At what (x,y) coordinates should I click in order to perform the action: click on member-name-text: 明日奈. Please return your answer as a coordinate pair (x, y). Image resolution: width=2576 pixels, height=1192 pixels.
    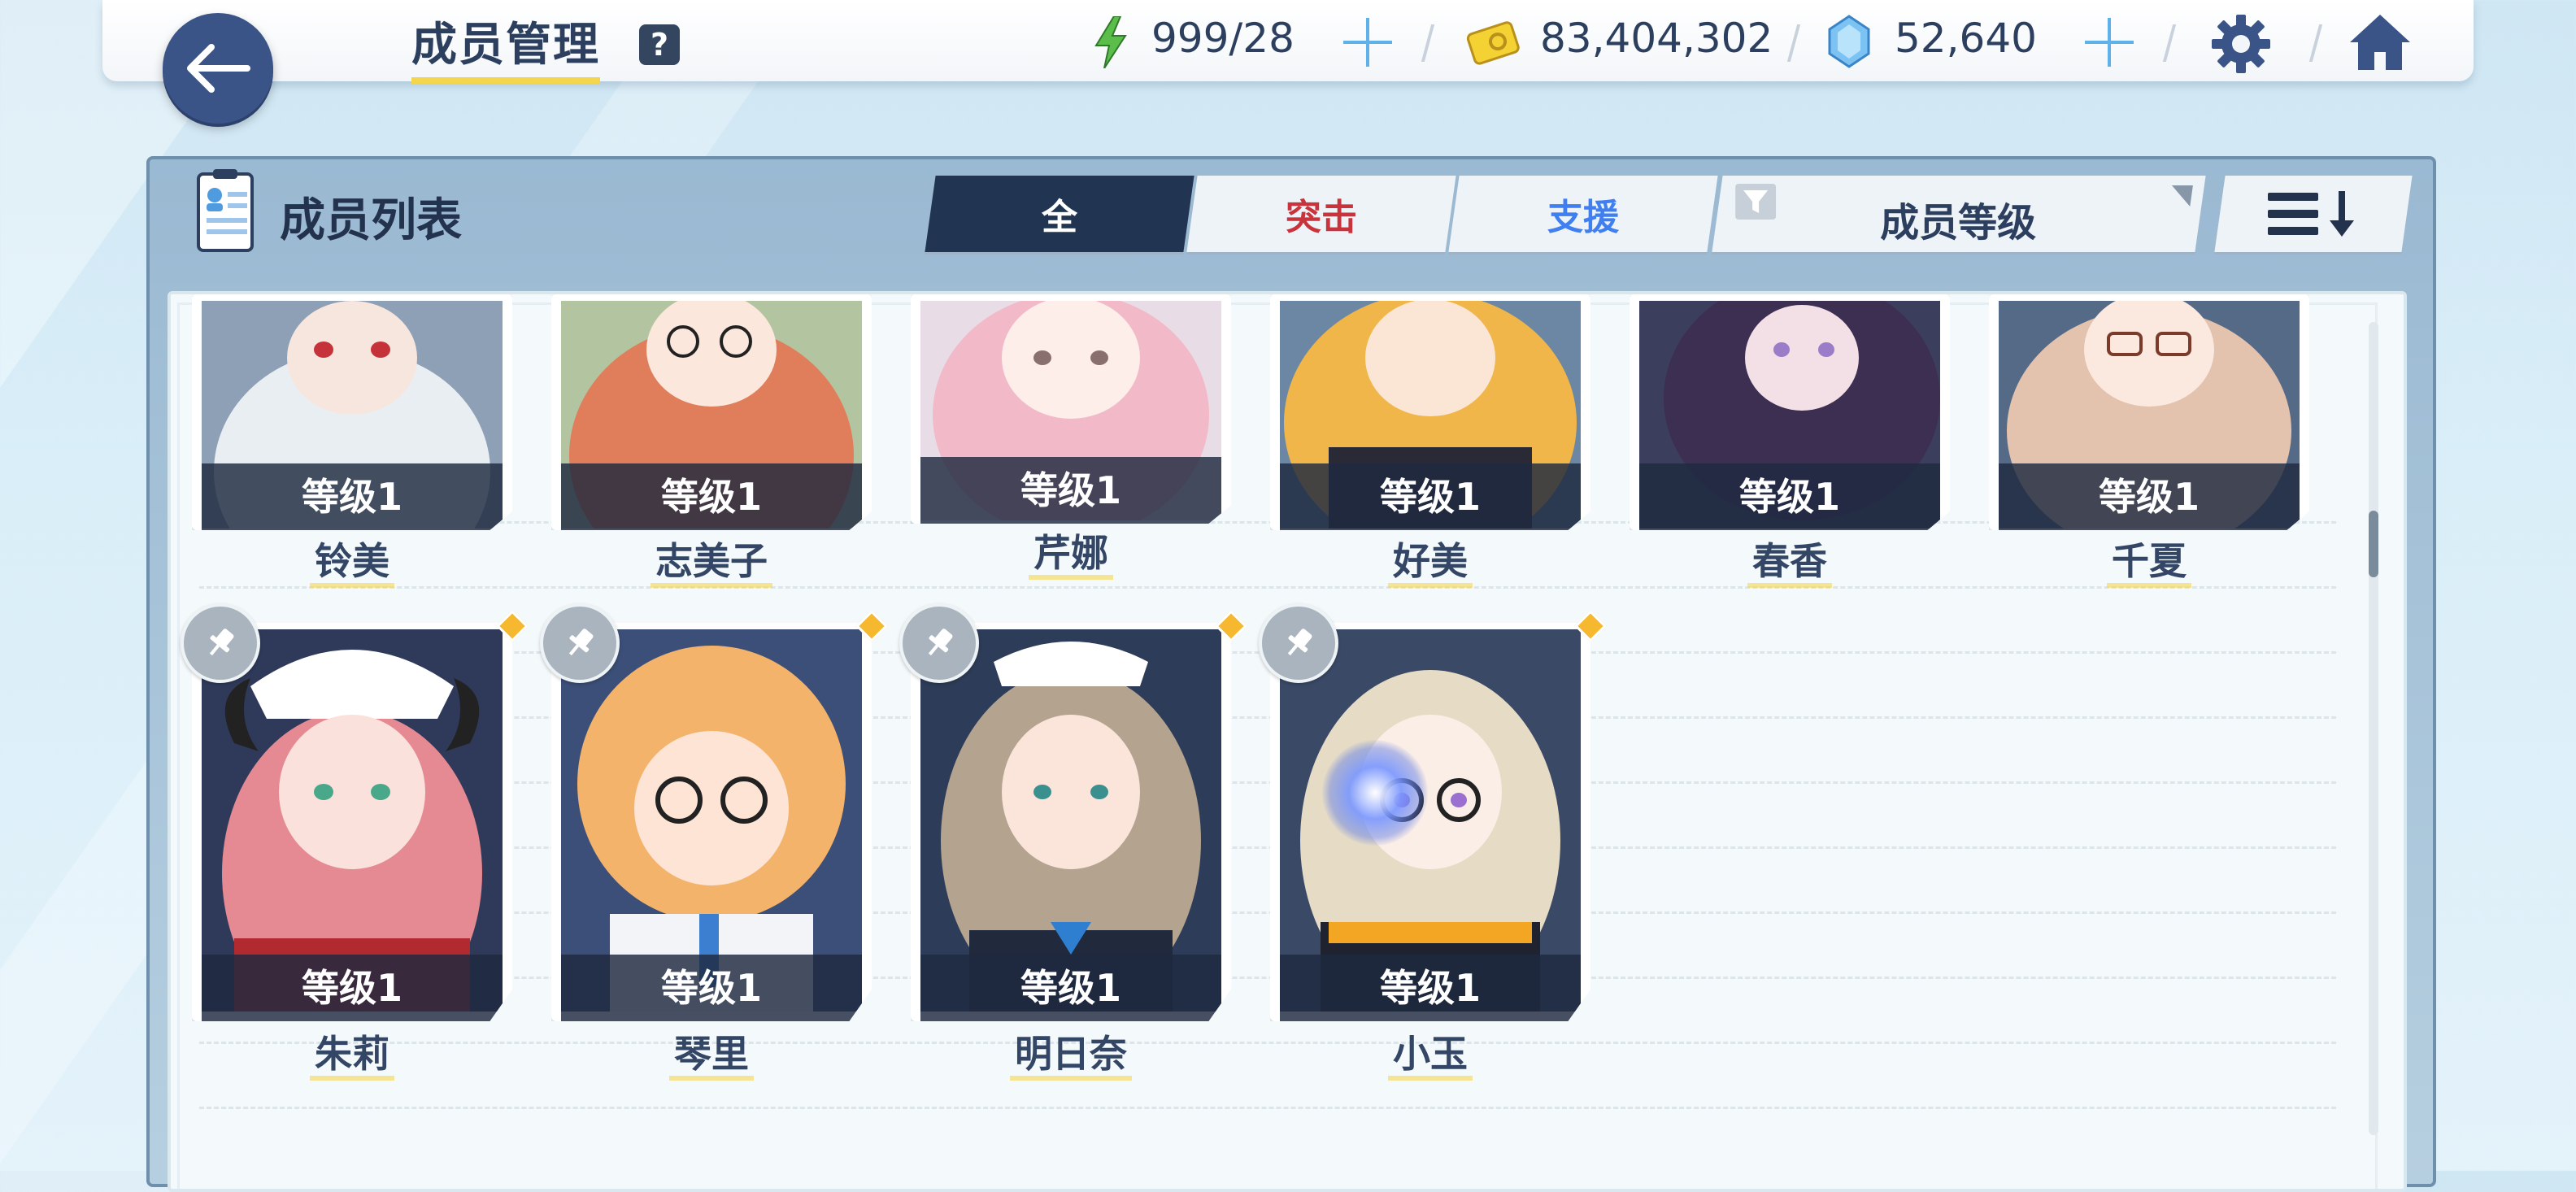
    Looking at the image, I should click on (1071, 1056).